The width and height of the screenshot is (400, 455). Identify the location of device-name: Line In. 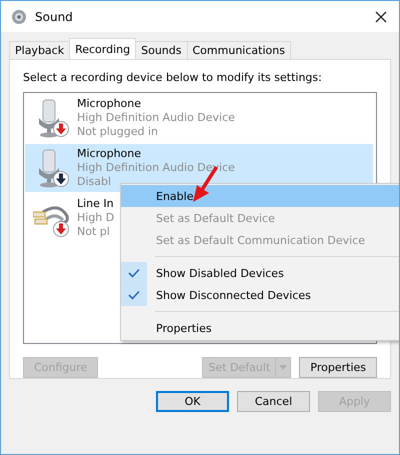
(95, 204).